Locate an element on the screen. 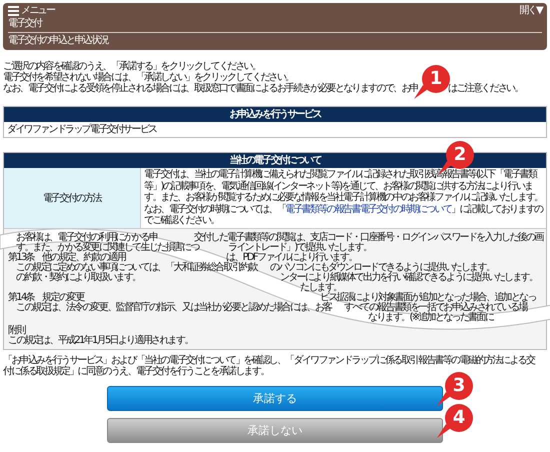 The image size is (550, 452). terms-text: は、PDFファイルにより行います。 is located at coordinates (291, 257).